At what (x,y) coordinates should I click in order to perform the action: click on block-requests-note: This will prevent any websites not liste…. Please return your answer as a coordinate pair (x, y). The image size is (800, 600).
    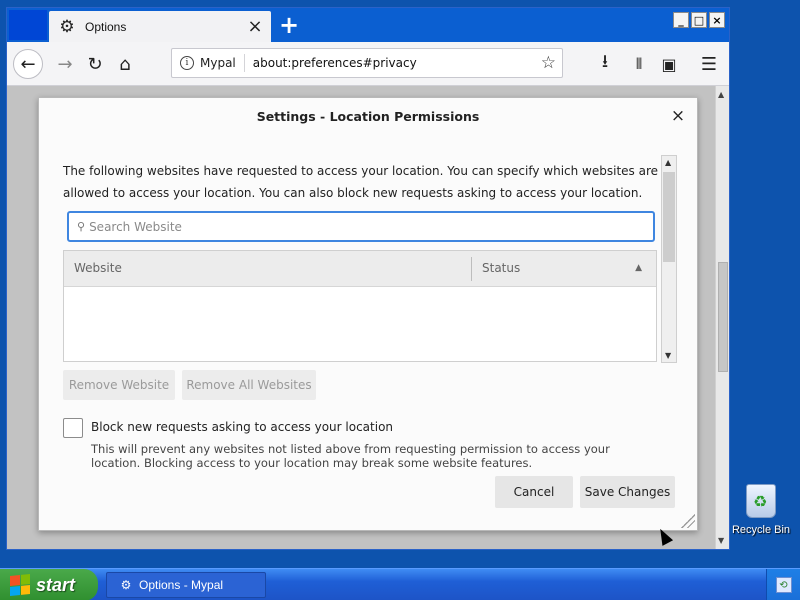
    Looking at the image, I should click on (350, 456).